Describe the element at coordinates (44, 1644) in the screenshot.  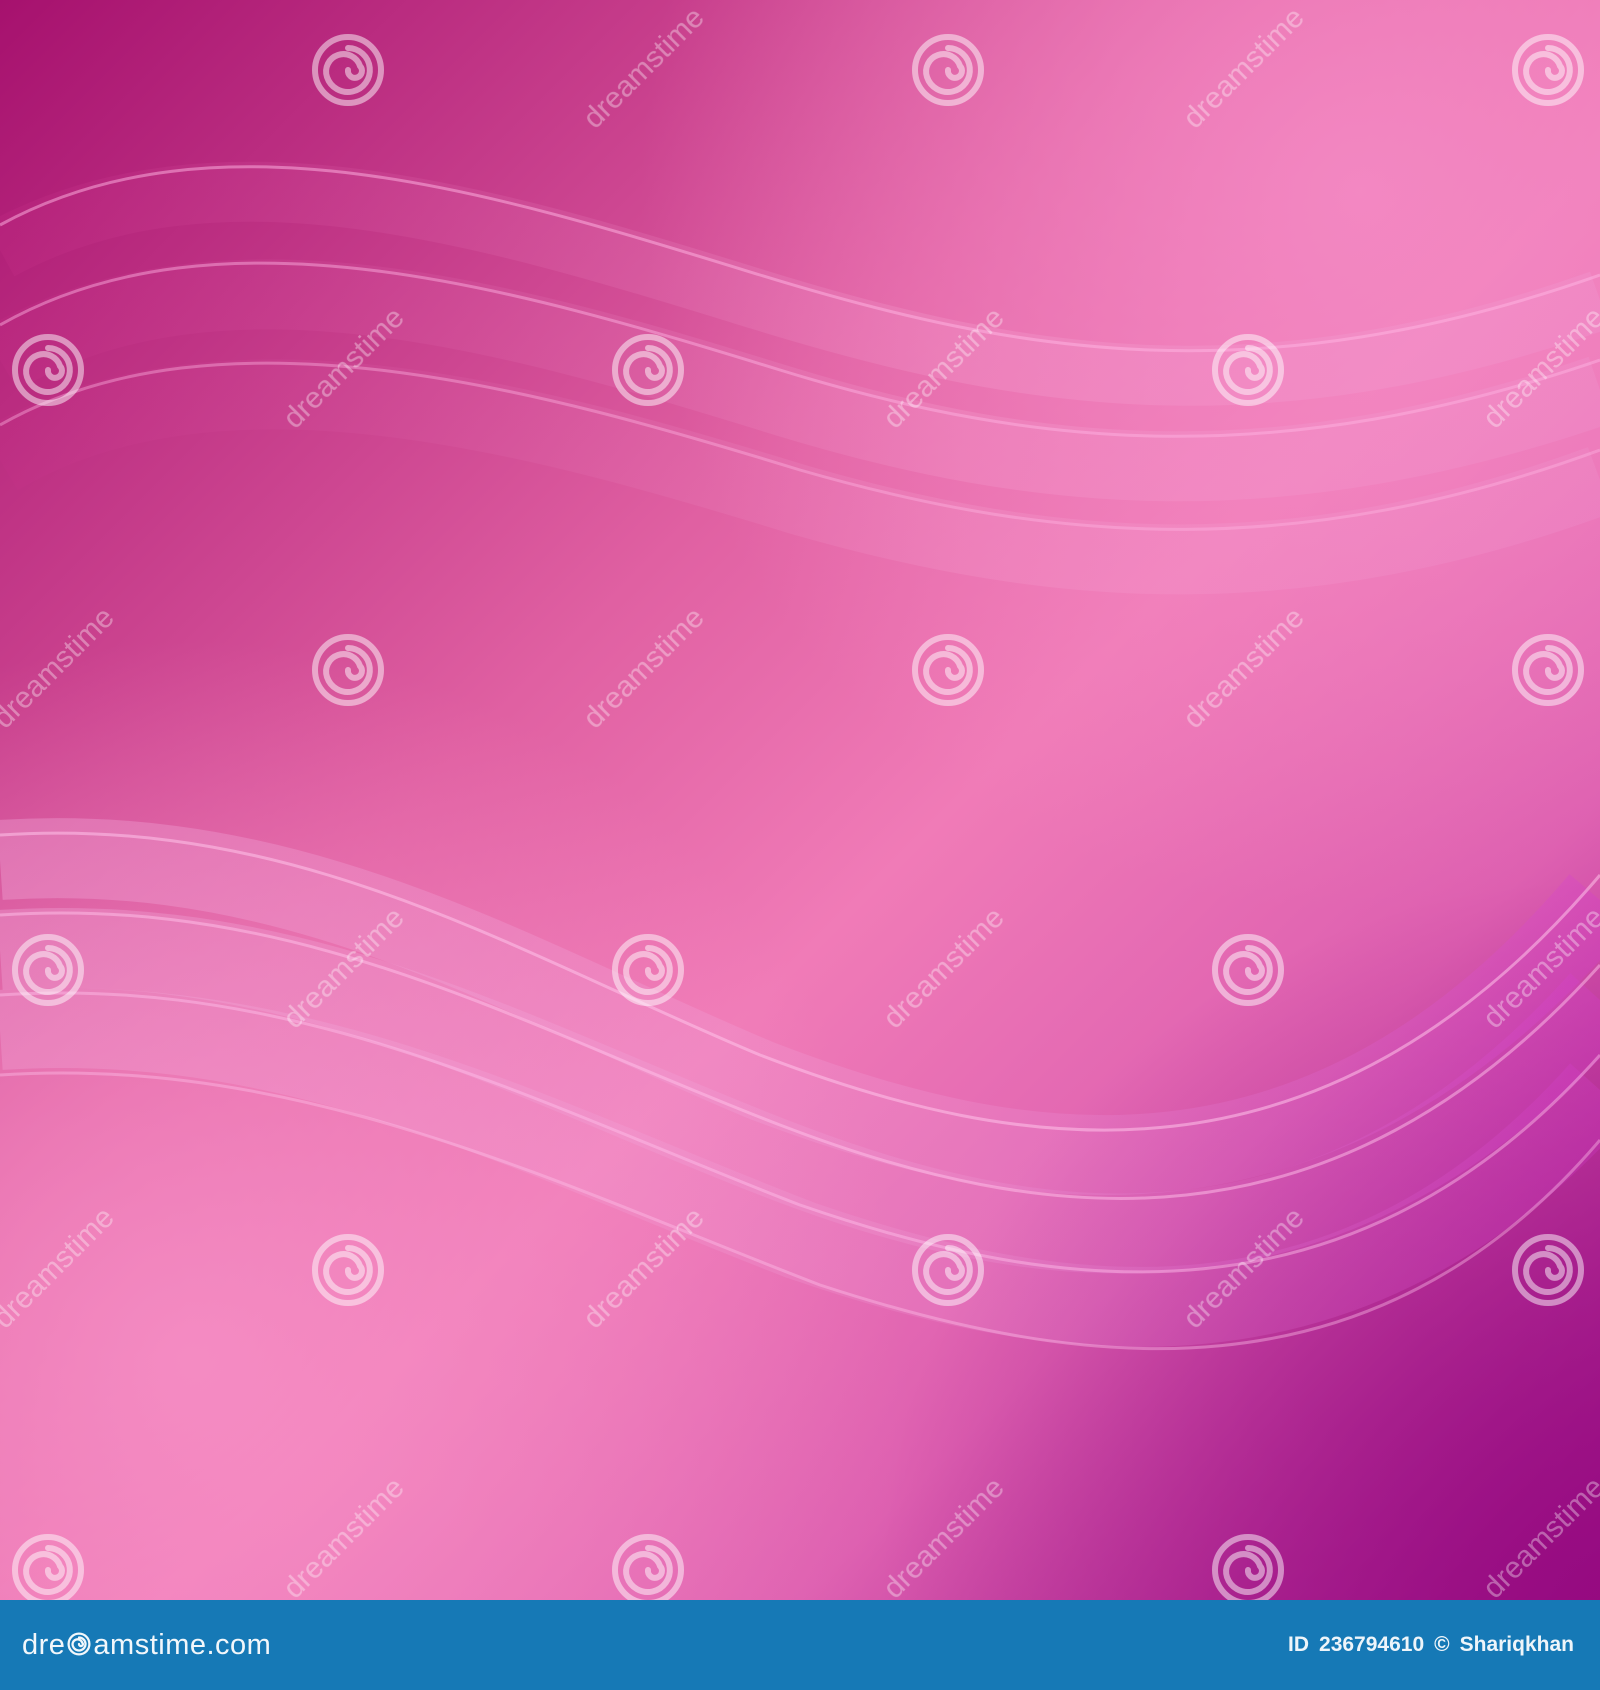
I see `brand-text-prefix: dre` at that location.